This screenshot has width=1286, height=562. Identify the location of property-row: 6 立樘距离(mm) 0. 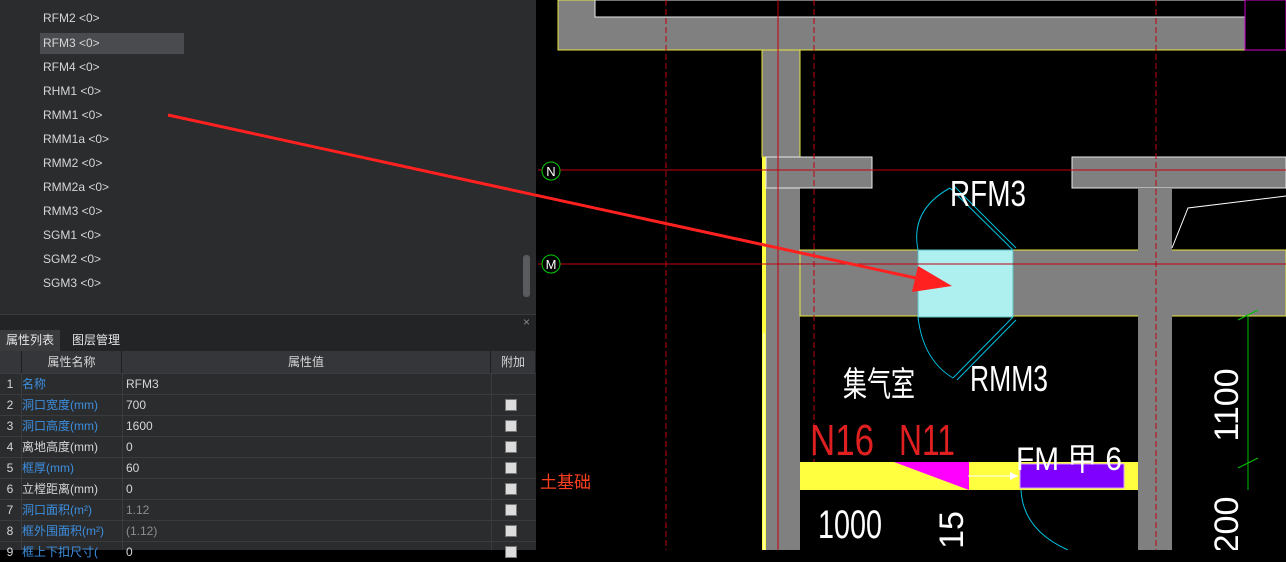
(268, 488).